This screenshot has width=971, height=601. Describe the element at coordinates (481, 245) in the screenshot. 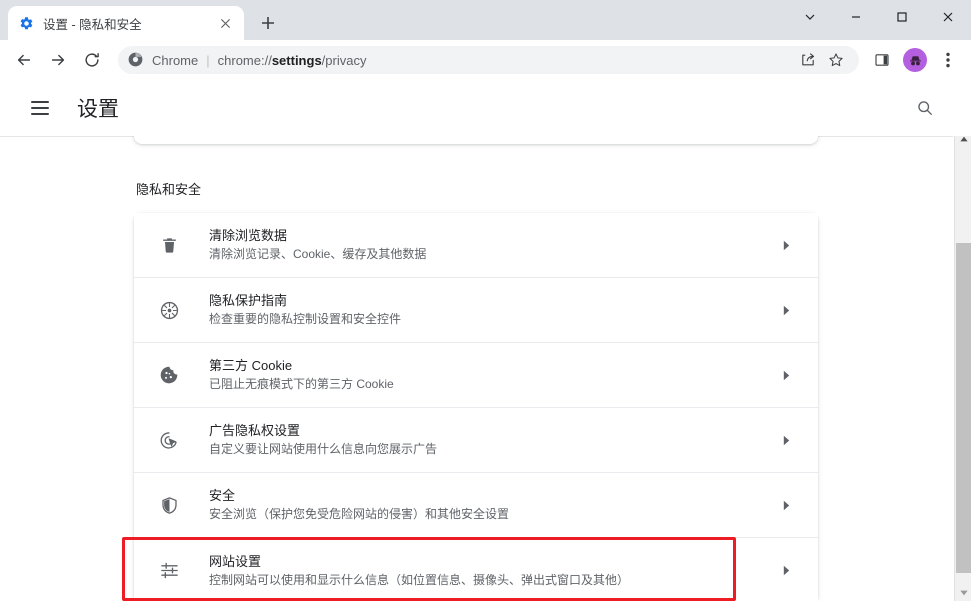

I see `row-text: 清除浏览数据 清除浏览记录、Cookie、缓存及其他数据` at that location.